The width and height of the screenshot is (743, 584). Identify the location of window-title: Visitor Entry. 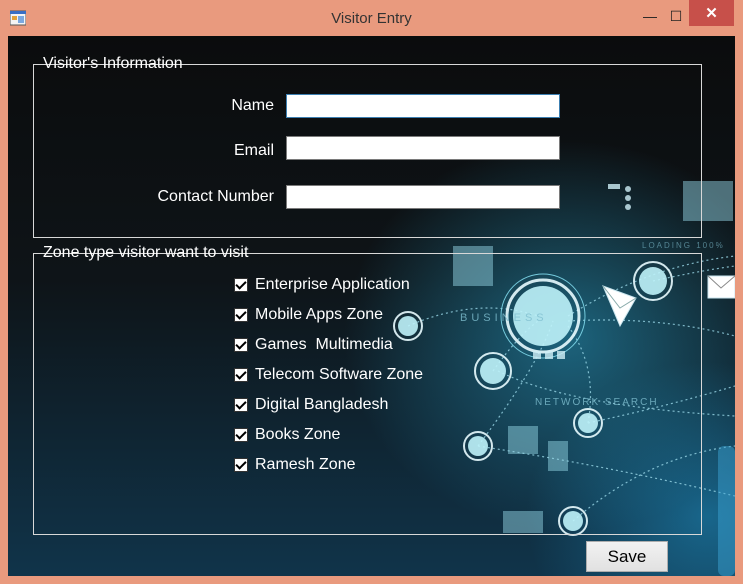
(371, 18).